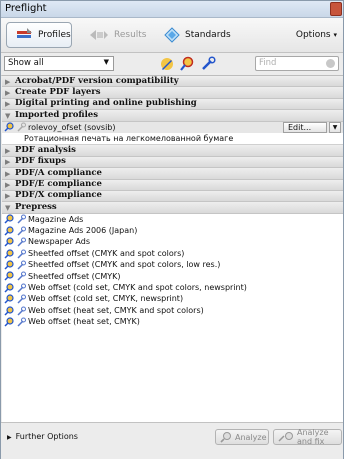  Describe the element at coordinates (172, 207) in the screenshot. I see `category-header-prepress: ▼ Prepress` at that location.